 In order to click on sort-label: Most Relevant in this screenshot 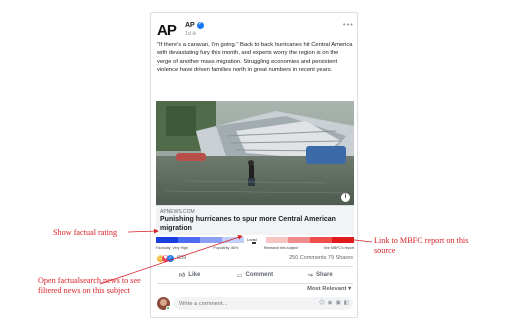, I will do `click(327, 289)`.